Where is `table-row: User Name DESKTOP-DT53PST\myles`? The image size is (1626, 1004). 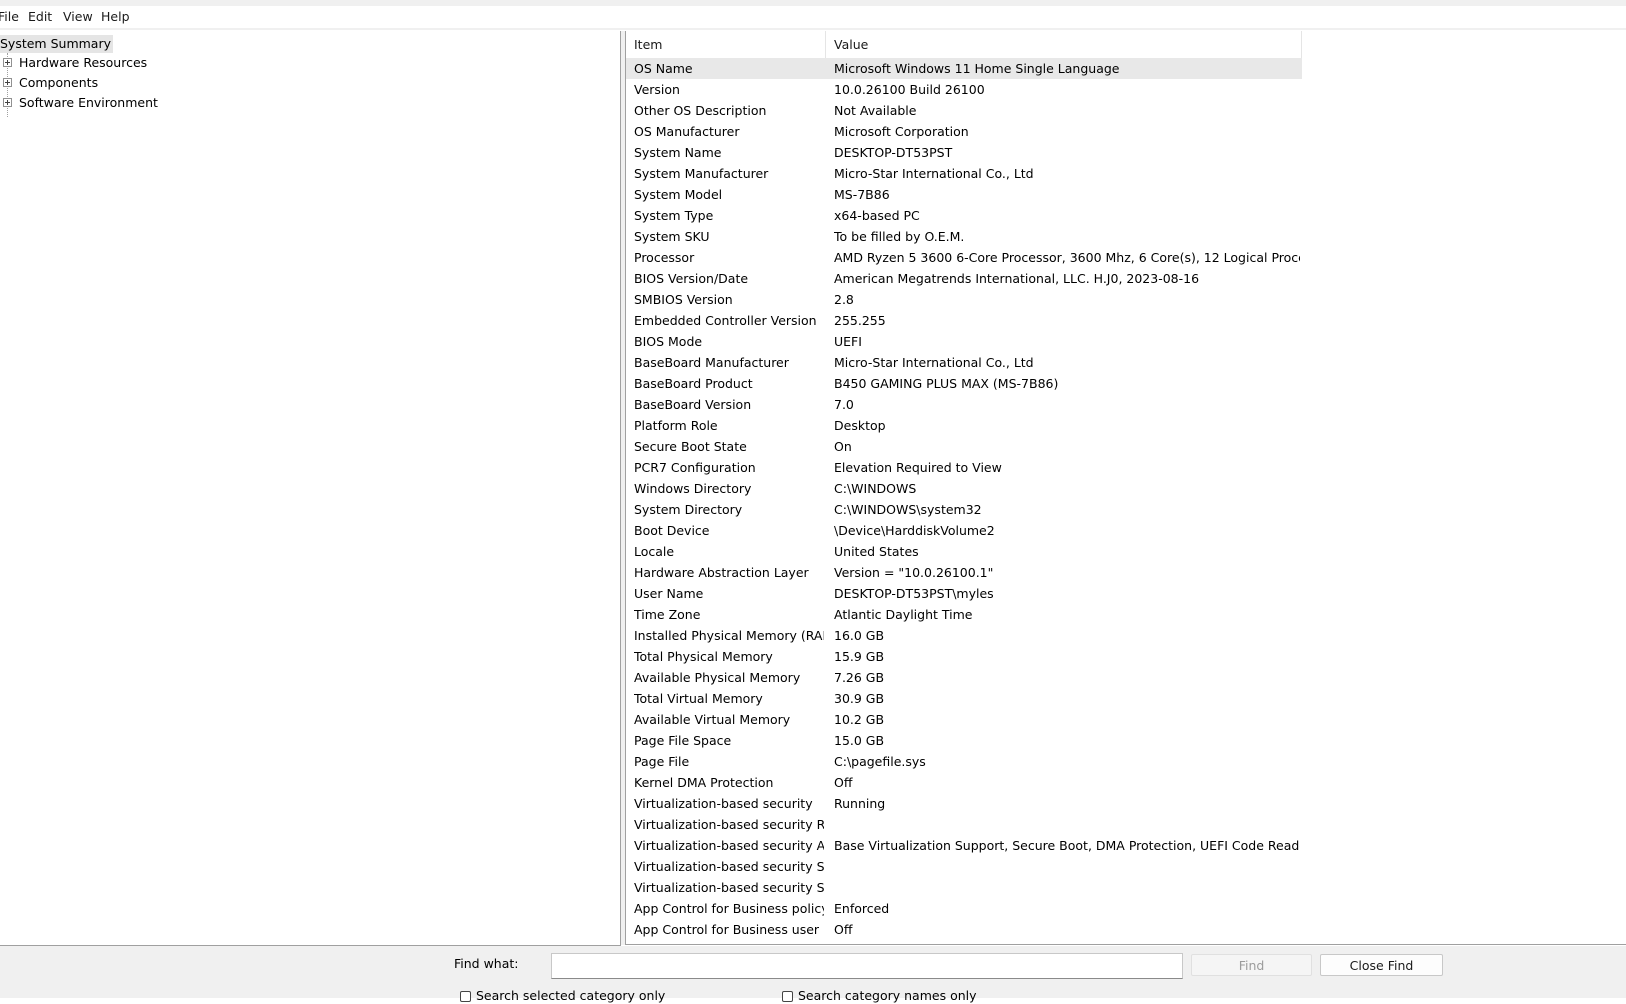
table-row: User Name DESKTOP-DT53PST\myles is located at coordinates (964, 593).